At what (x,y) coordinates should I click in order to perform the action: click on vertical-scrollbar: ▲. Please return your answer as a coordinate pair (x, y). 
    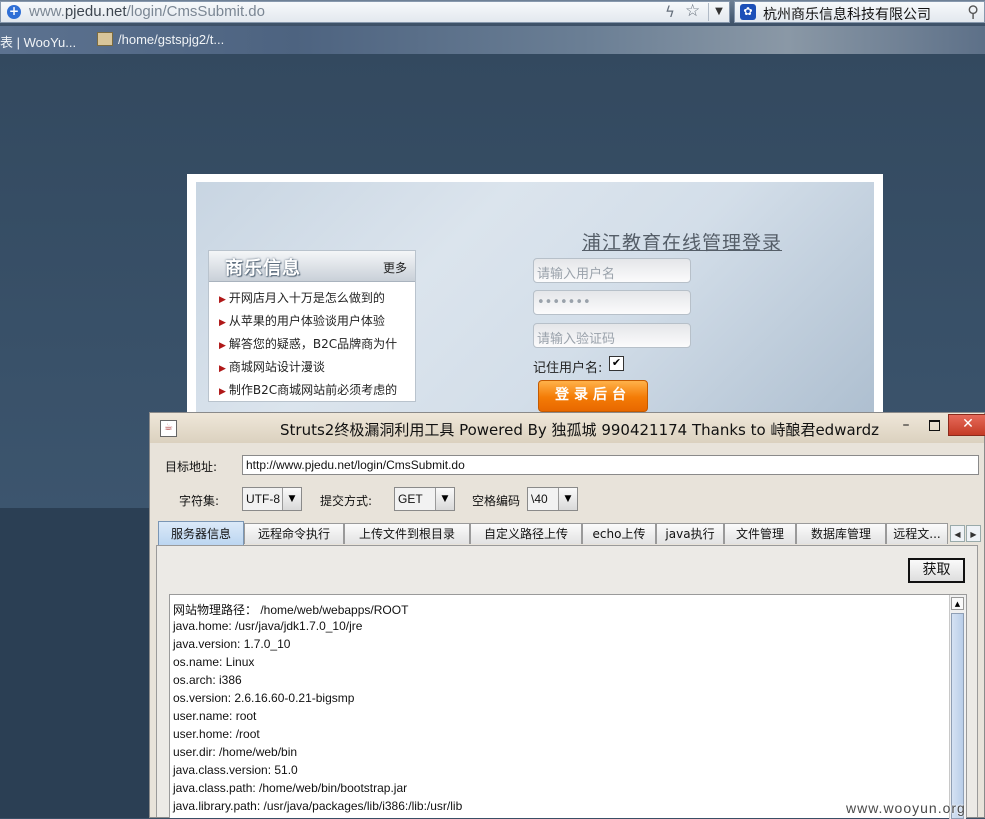
    Looking at the image, I should click on (957, 707).